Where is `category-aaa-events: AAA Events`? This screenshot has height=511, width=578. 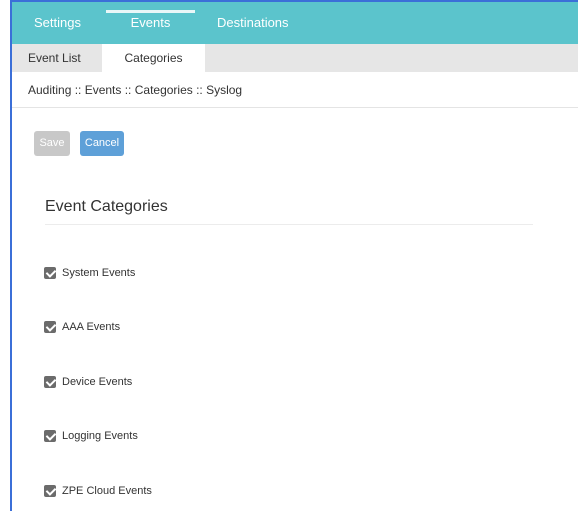 category-aaa-events: AAA Events is located at coordinates (82, 327).